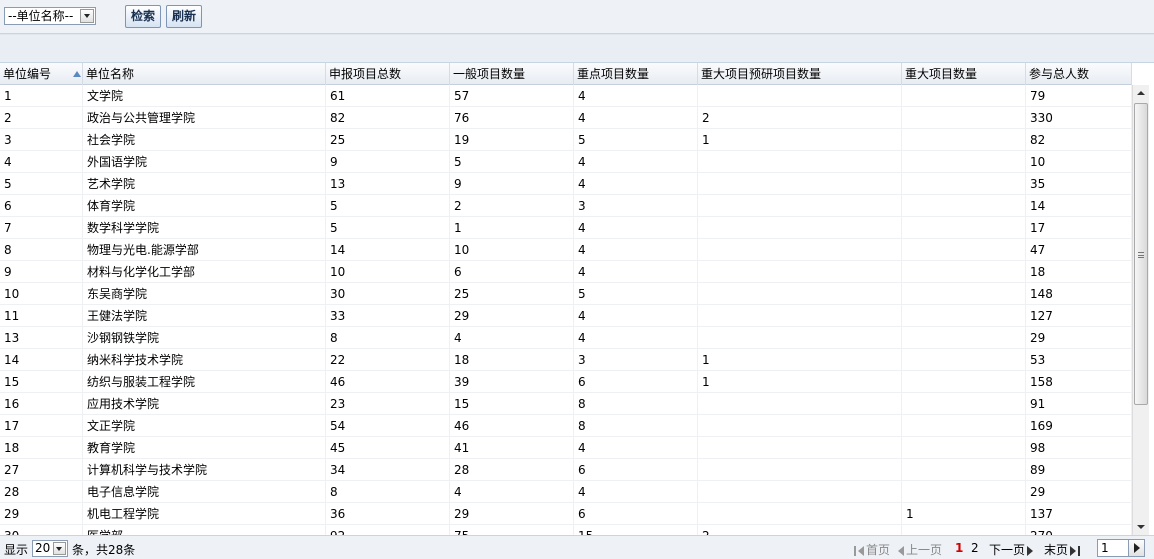  What do you see at coordinates (41, 338) in the screenshot?
I see `cell-unit-id: 13` at bounding box center [41, 338].